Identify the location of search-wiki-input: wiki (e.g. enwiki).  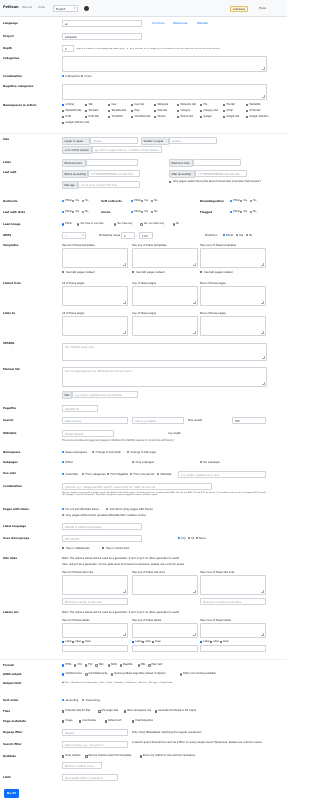
(158, 420).